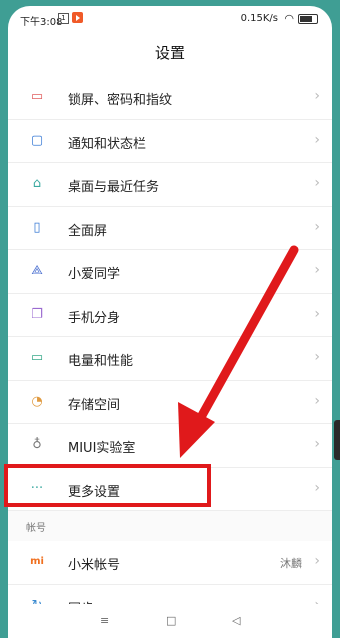  I want to click on settings-item-battery: ▭ 电量和性能 ›, so click(170, 359).